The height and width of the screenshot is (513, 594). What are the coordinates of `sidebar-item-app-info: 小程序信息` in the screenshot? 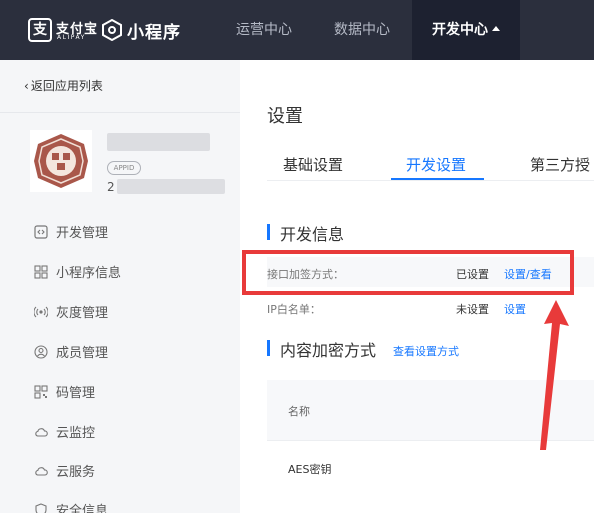 It's located at (77, 272).